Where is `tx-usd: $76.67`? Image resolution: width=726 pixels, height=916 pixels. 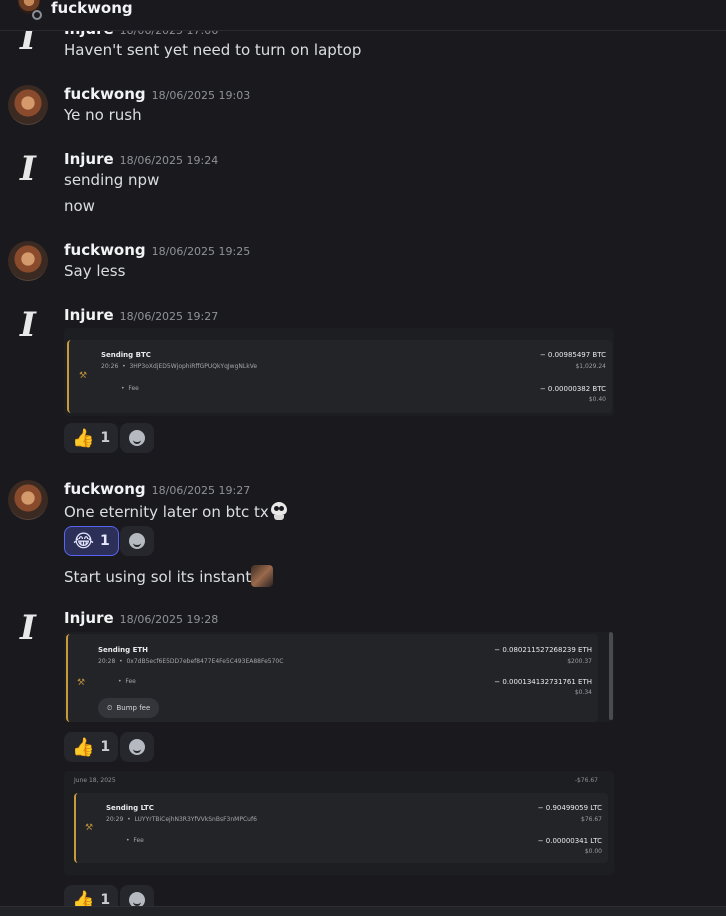
tx-usd: $76.67 is located at coordinates (591, 819).